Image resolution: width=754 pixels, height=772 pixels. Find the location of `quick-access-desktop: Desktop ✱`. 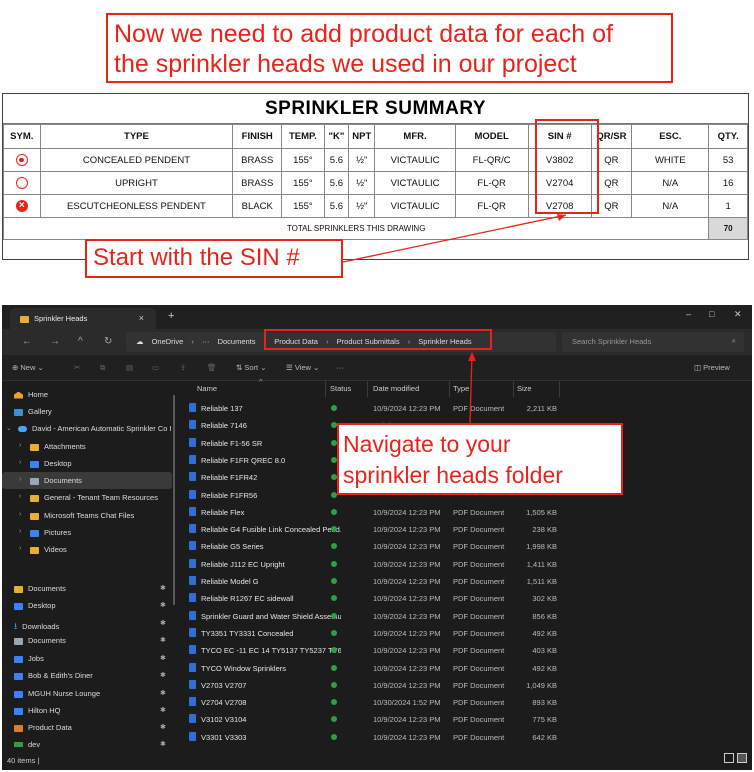

quick-access-desktop: Desktop ✱ is located at coordinates (87, 605).